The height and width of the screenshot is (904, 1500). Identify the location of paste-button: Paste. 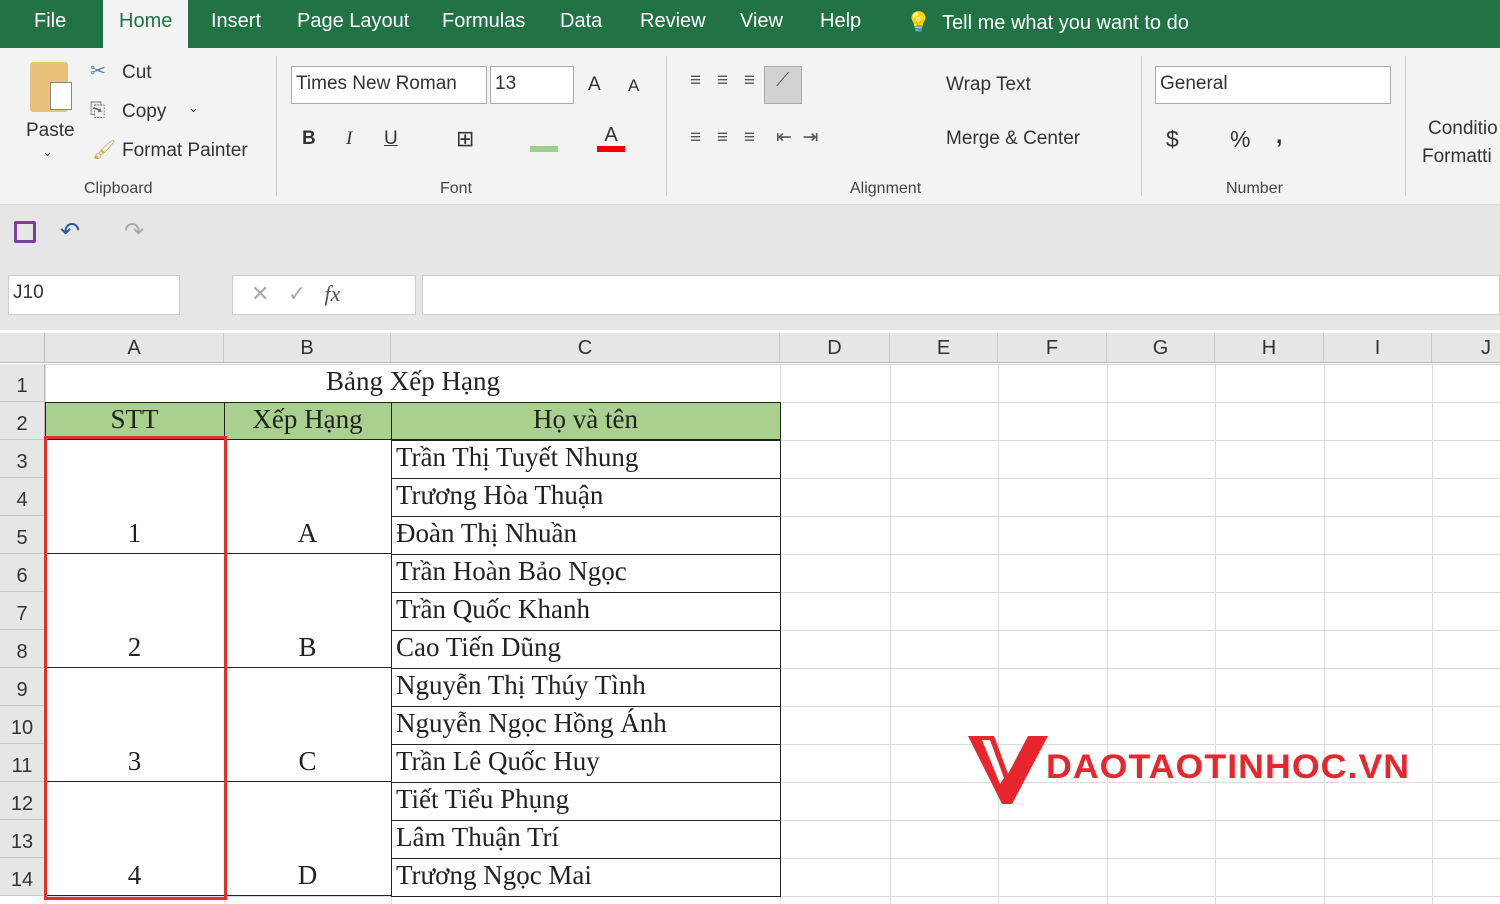
(50, 131).